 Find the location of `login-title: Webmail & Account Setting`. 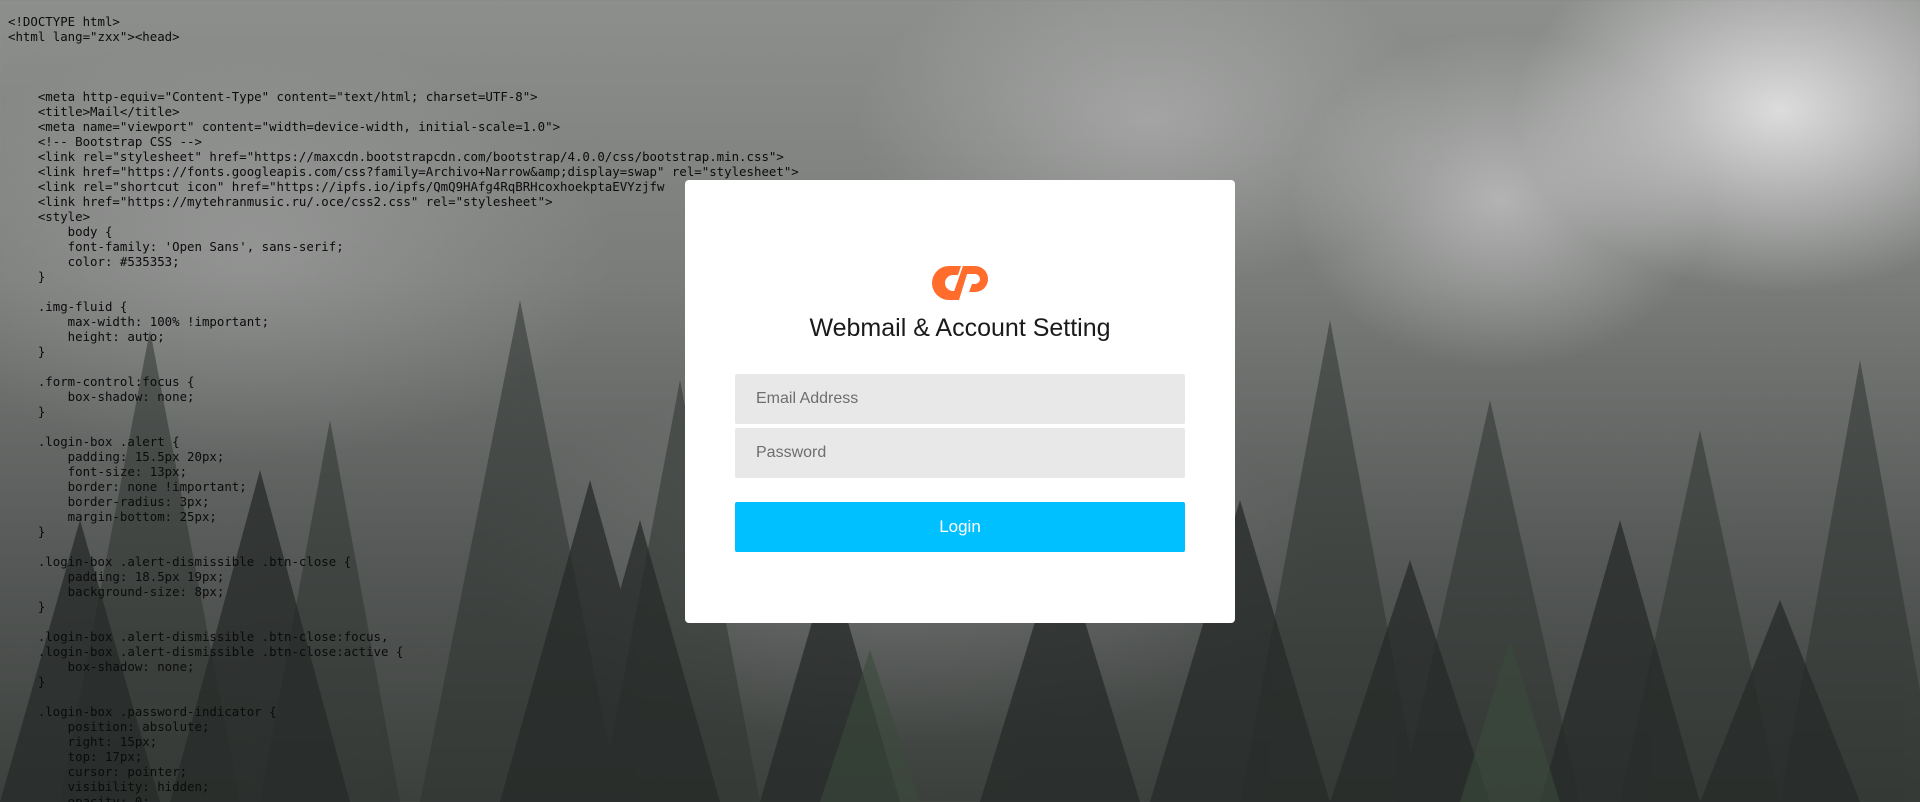

login-title: Webmail & Account Setting is located at coordinates (960, 328).